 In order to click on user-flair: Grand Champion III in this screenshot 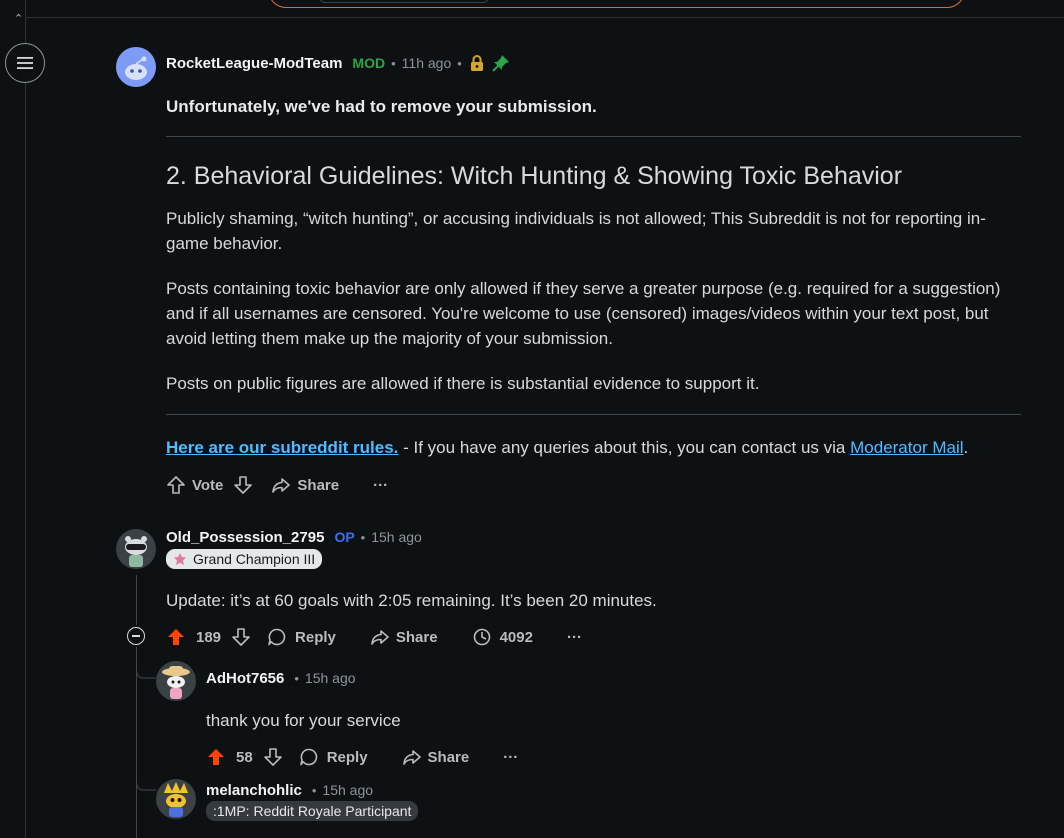, I will do `click(244, 560)`.